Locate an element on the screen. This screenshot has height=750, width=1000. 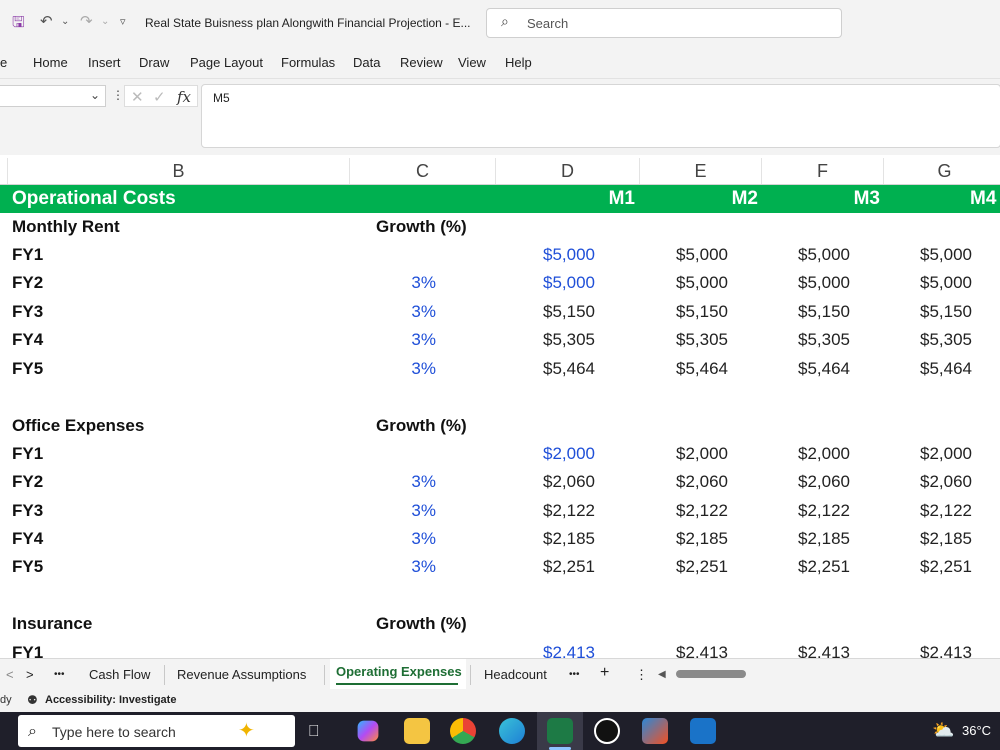
more-sheets-right-button: ••• is located at coordinates (574, 674).